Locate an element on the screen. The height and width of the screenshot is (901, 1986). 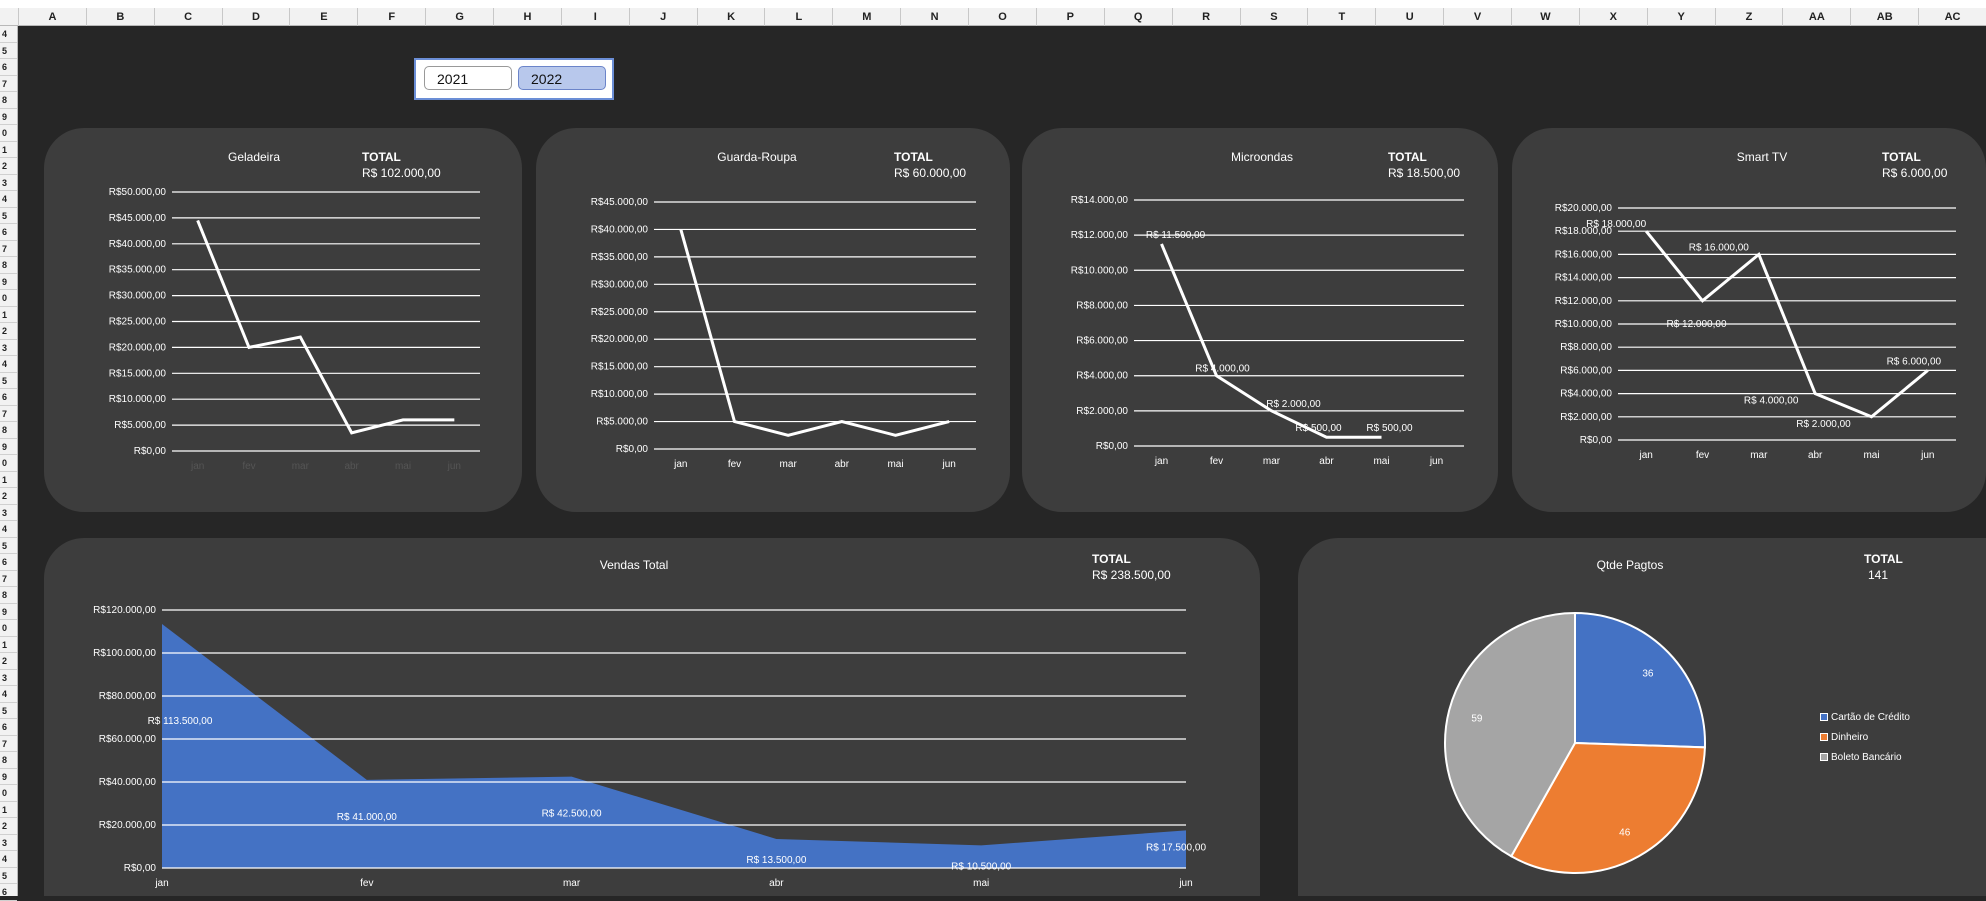
column-header-n: N is located at coordinates (934, 17).